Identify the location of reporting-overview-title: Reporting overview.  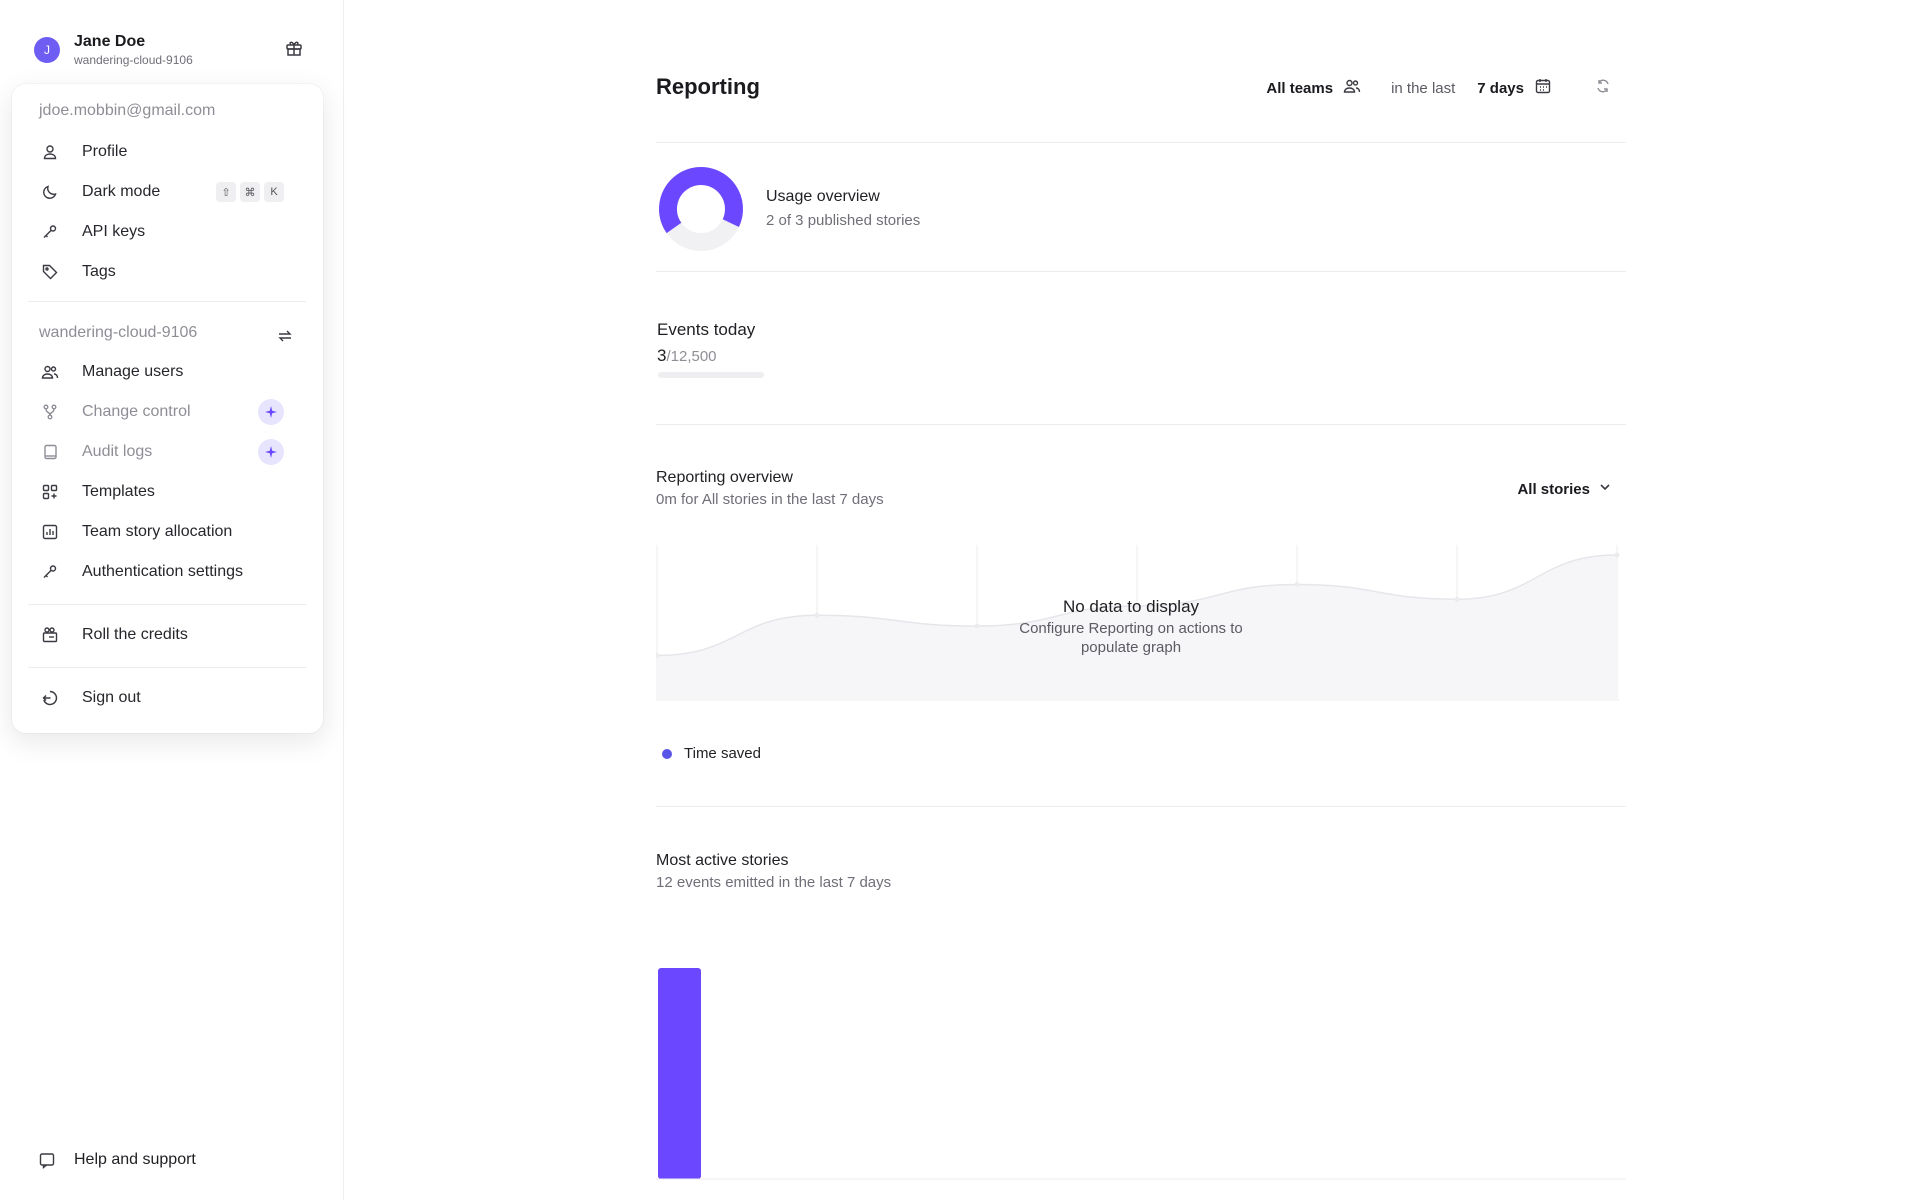
(724, 477).